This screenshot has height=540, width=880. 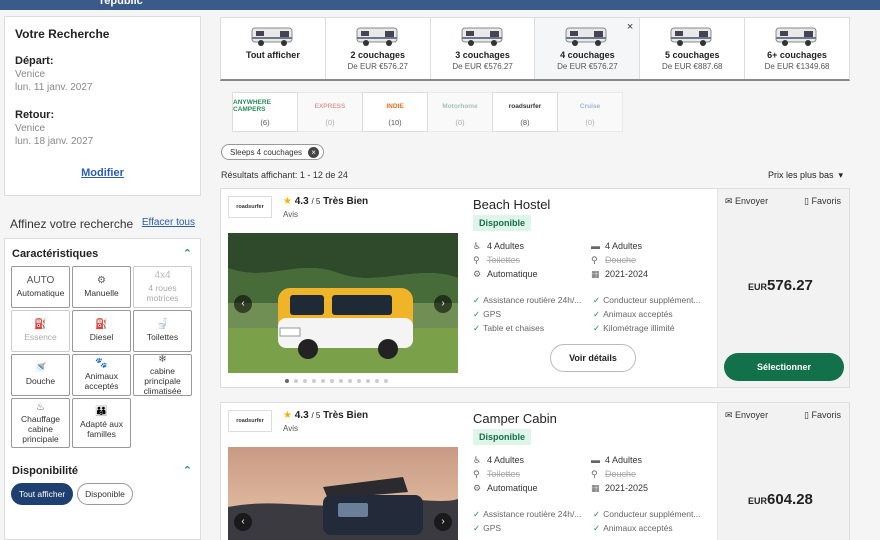 I want to click on star-icon: ★, so click(x=287, y=415).